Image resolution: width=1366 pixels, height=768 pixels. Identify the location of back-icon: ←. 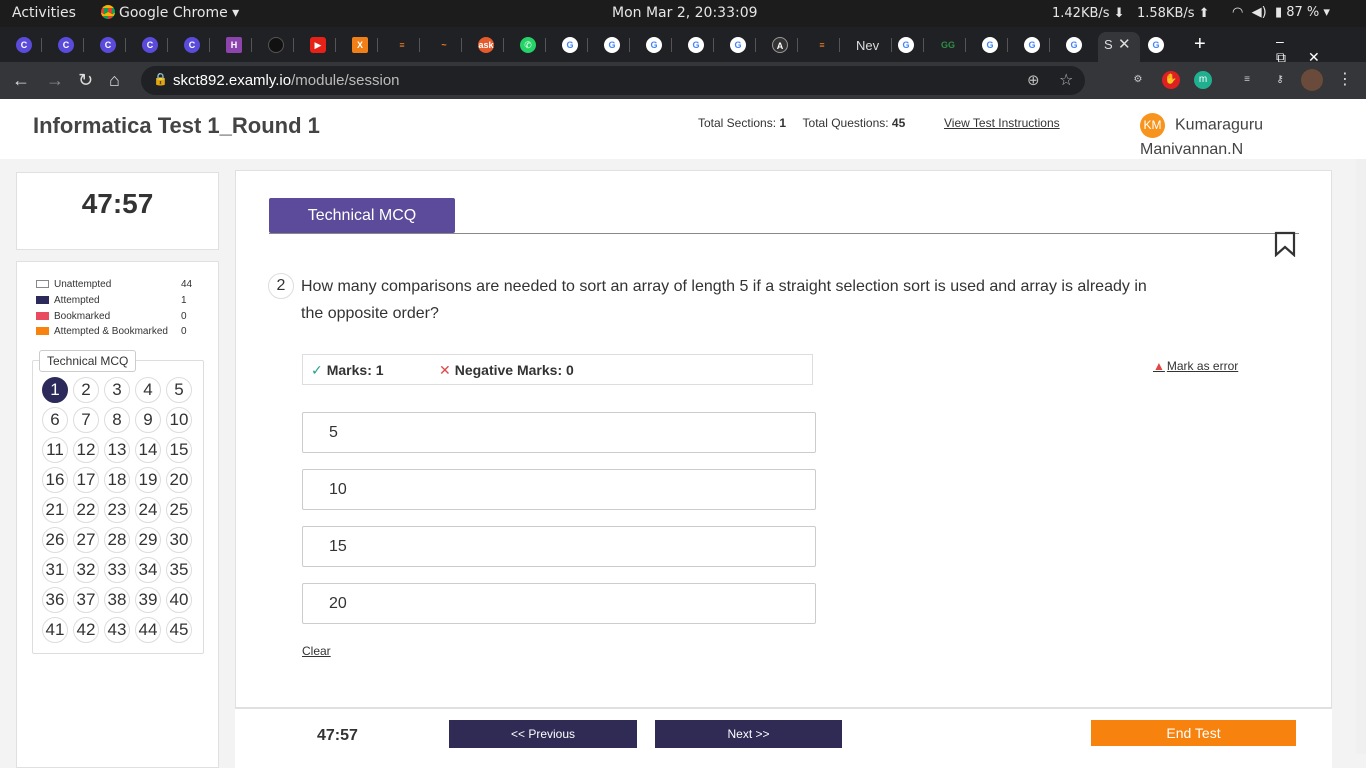
(21, 80).